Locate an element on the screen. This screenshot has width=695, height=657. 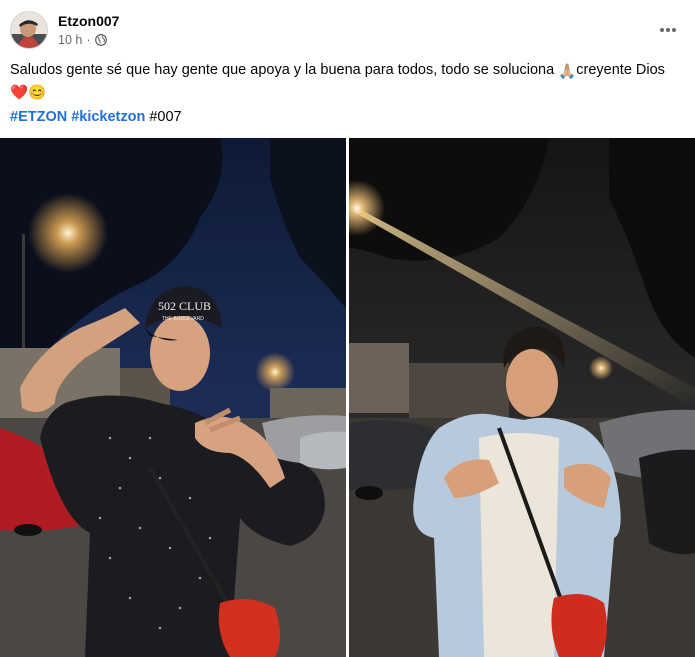
folded-hands-emoji: 🙏🏼 is located at coordinates (567, 72).